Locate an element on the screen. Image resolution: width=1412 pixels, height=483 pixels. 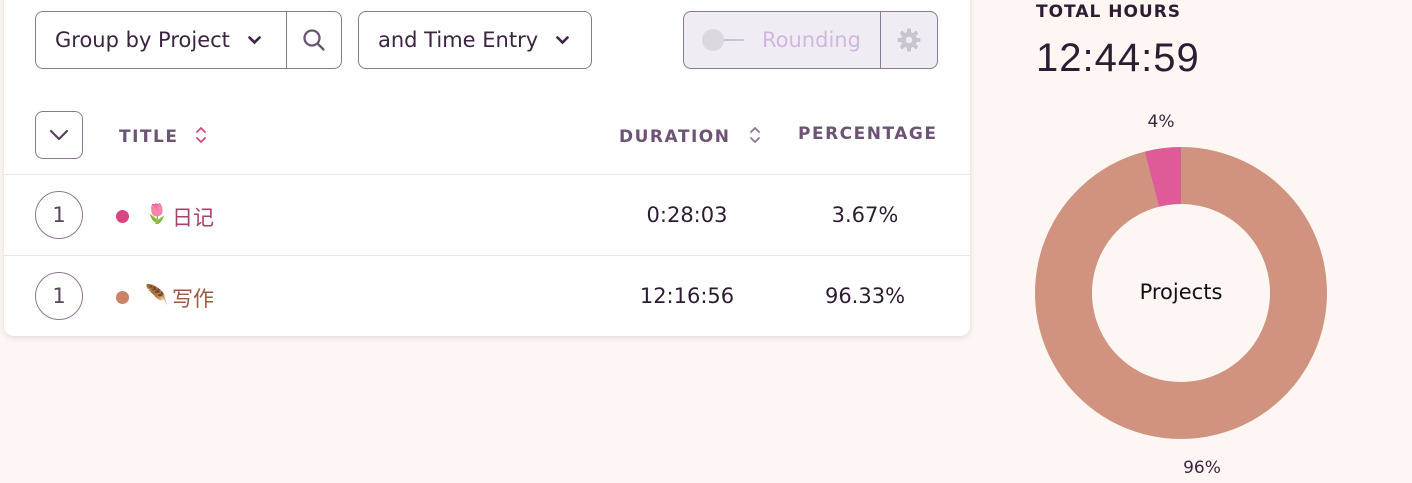
slice-percent-label: 96% is located at coordinates (1202, 468).